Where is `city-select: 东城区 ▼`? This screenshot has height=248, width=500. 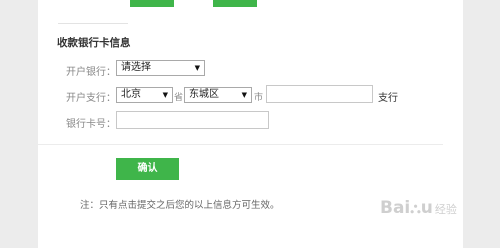
city-select: 东城区 ▼ is located at coordinates (218, 95).